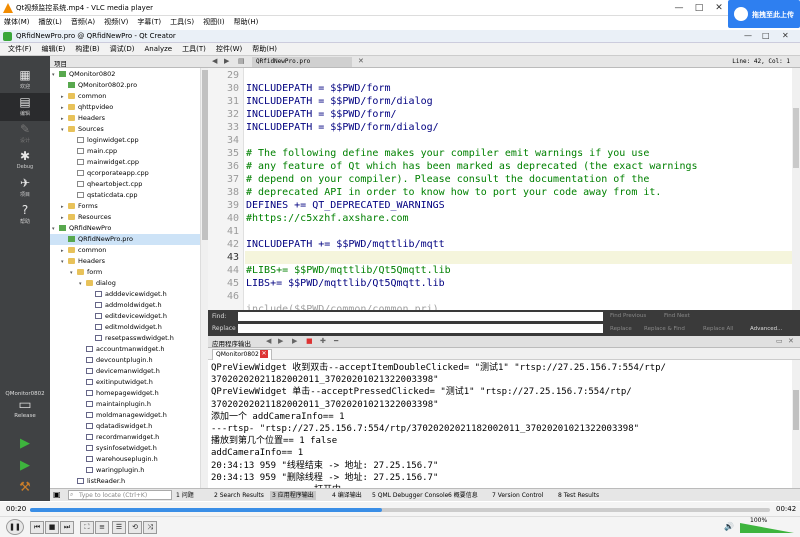 The width and height of the screenshot is (800, 537). What do you see at coordinates (764, 14) in the screenshot?
I see `upload-badge: 拖拽至此上传` at bounding box center [764, 14].